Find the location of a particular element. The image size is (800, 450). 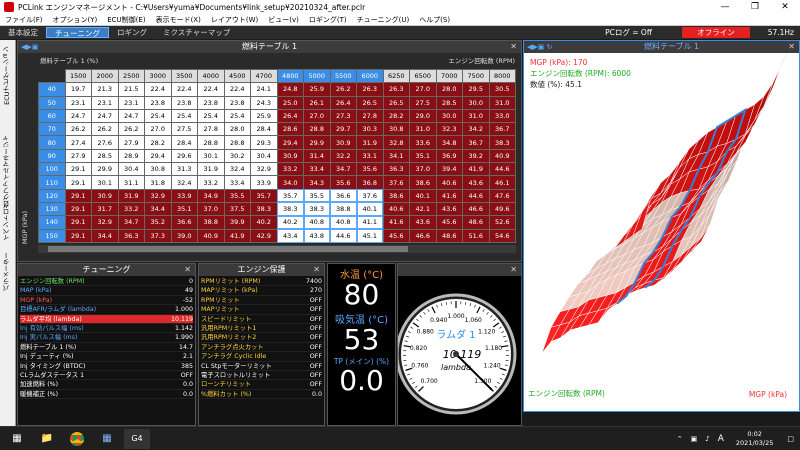

table-cell: 39.9 is located at coordinates (237, 222).